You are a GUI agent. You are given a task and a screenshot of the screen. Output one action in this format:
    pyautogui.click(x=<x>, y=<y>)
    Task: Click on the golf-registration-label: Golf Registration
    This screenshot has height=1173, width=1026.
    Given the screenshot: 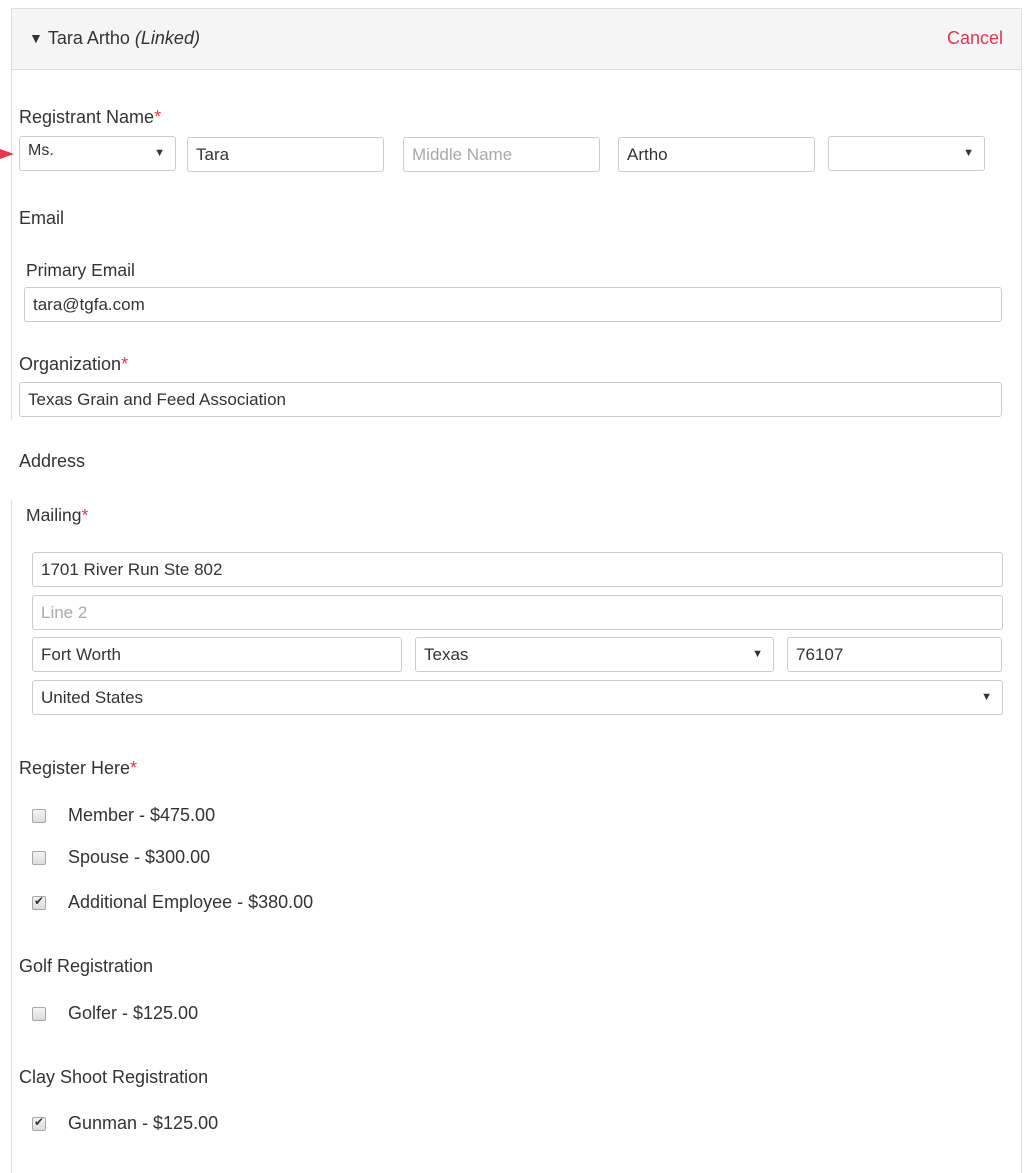 What is the action you would take?
    pyautogui.click(x=86, y=966)
    